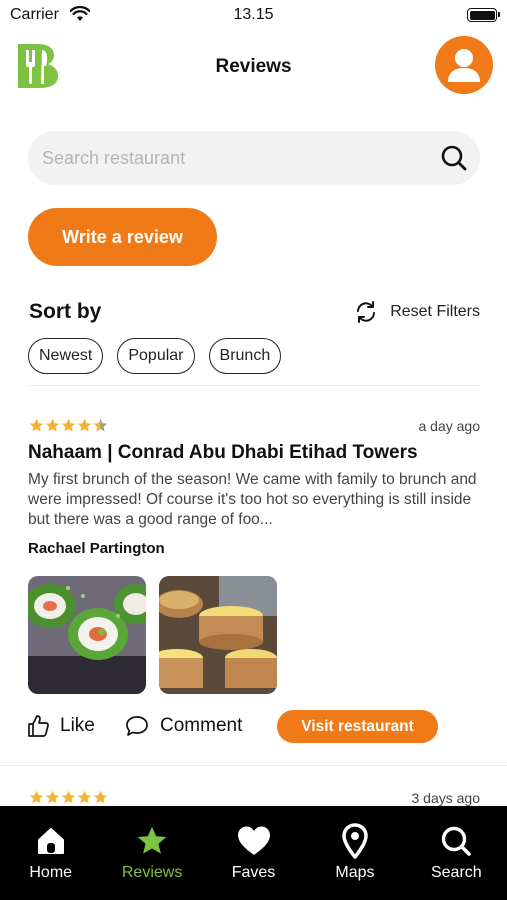  I want to click on heart-icon, so click(254, 841).